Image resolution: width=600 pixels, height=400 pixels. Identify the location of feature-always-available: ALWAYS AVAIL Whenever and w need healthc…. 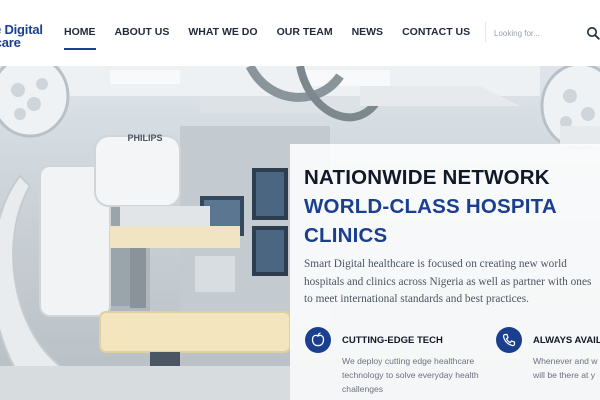
(548, 363).